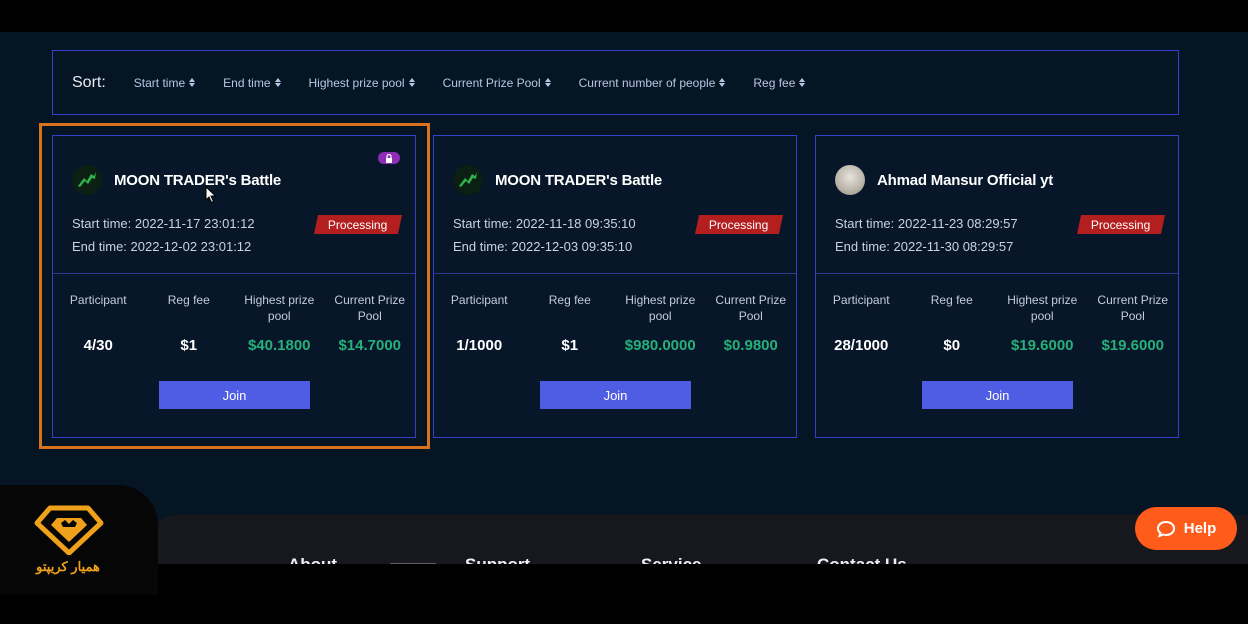 This screenshot has width=1248, height=624. I want to click on sort-end-time: End time, so click(252, 82).